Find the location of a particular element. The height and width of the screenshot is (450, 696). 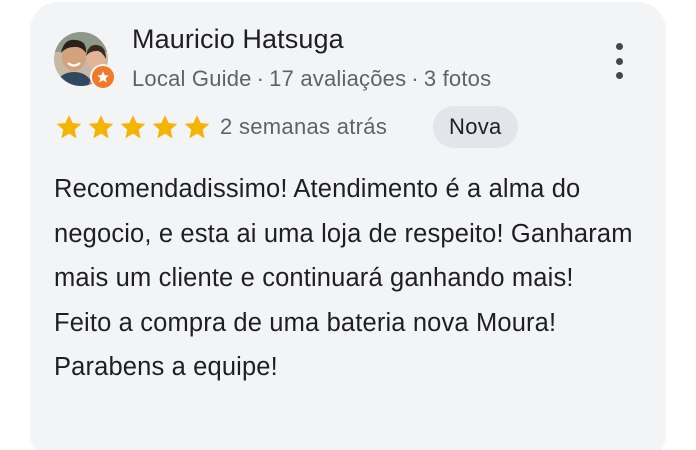

star-rating is located at coordinates (133, 127).